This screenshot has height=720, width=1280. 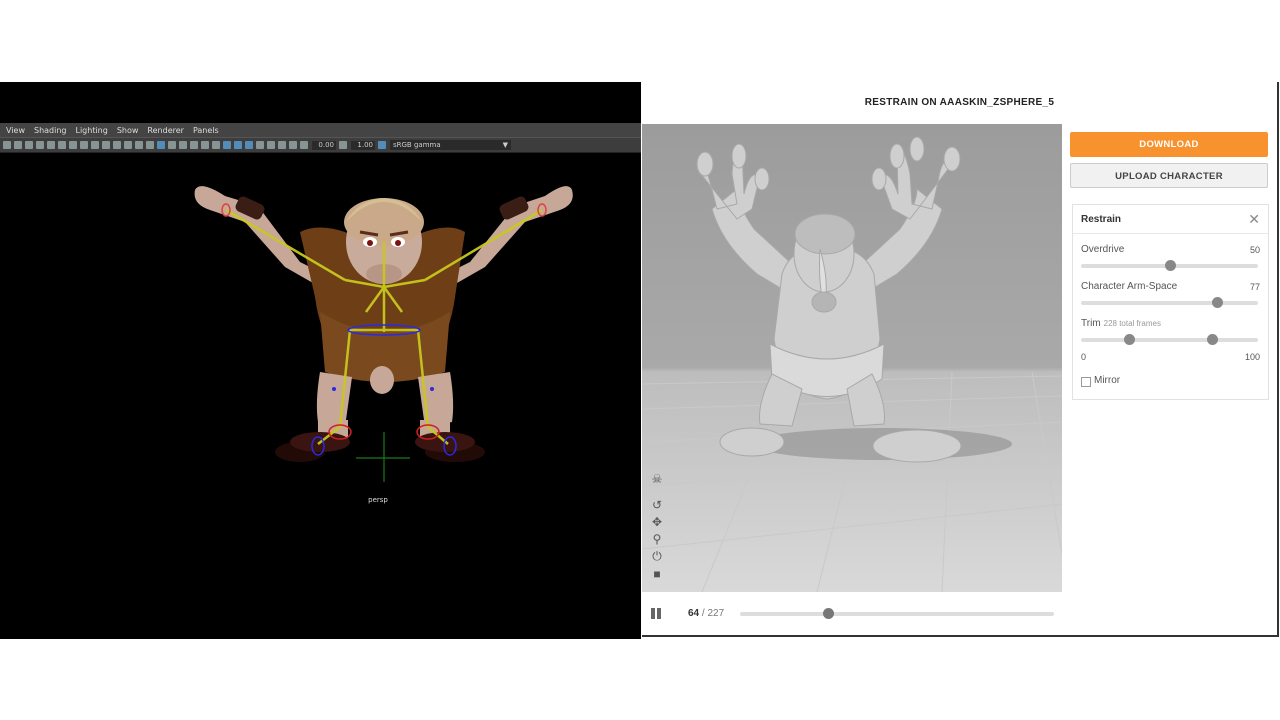 What do you see at coordinates (260, 145) in the screenshot?
I see `depth-of-field-icon` at bounding box center [260, 145].